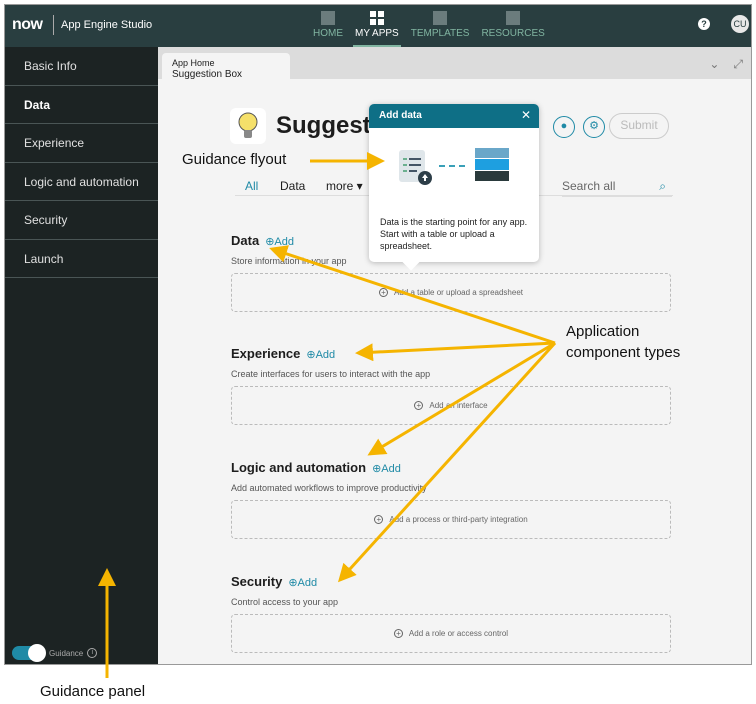 The width and height of the screenshot is (756, 704). I want to click on arrow-to-experience, so click(455, 351).